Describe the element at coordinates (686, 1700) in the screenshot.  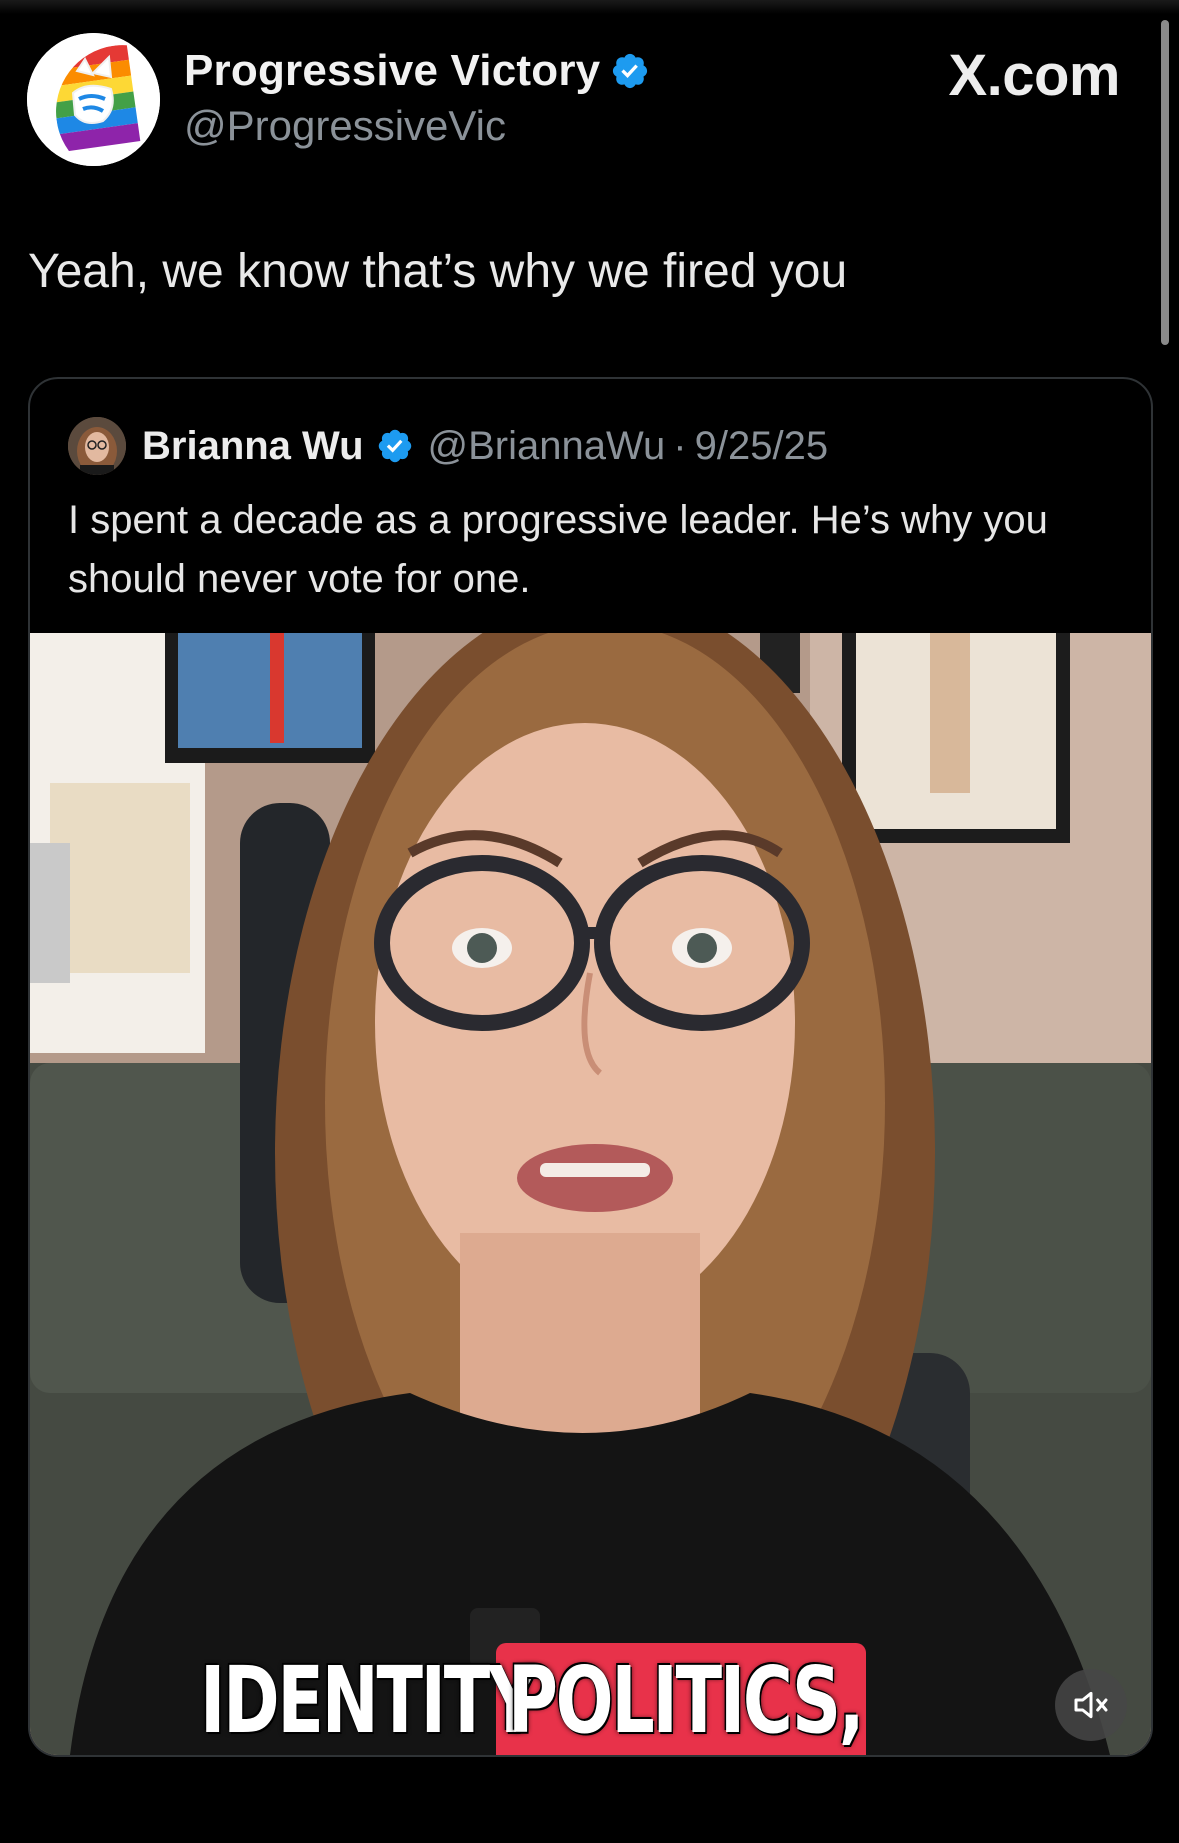
I see `caption-word-politics: POLITICS,` at that location.